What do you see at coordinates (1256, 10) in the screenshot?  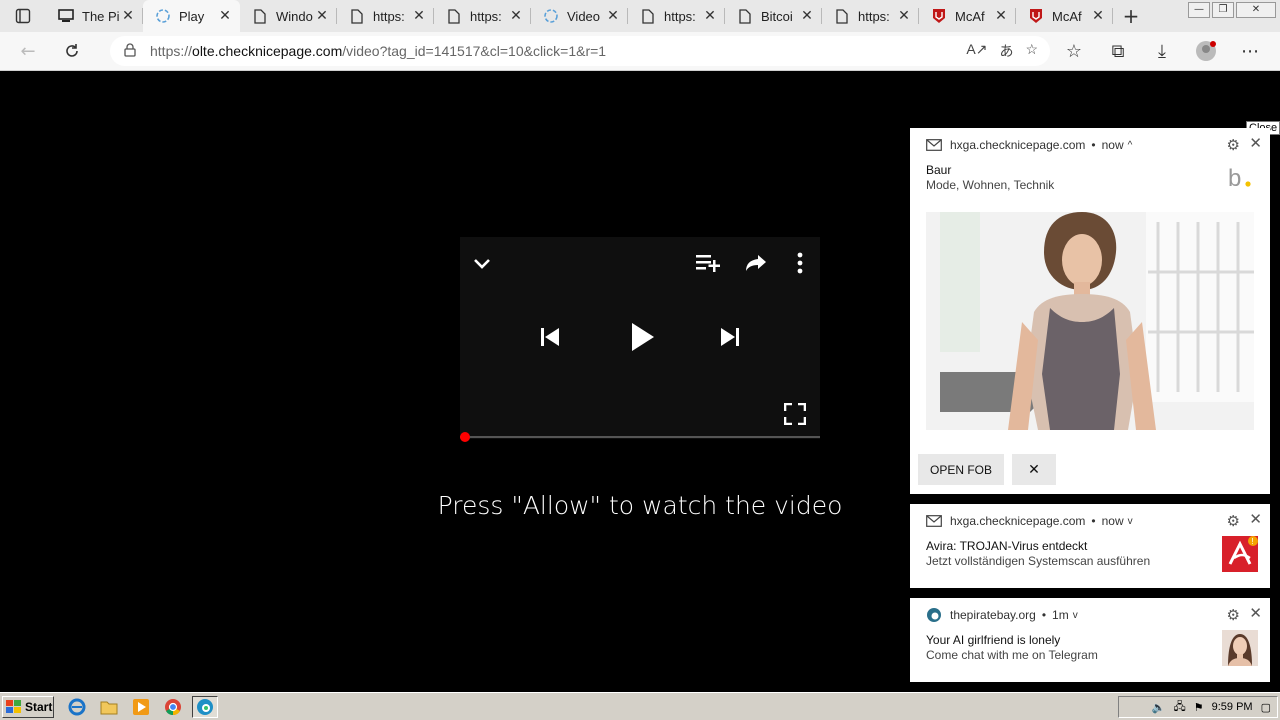 I see `window-close-button: ✕` at bounding box center [1256, 10].